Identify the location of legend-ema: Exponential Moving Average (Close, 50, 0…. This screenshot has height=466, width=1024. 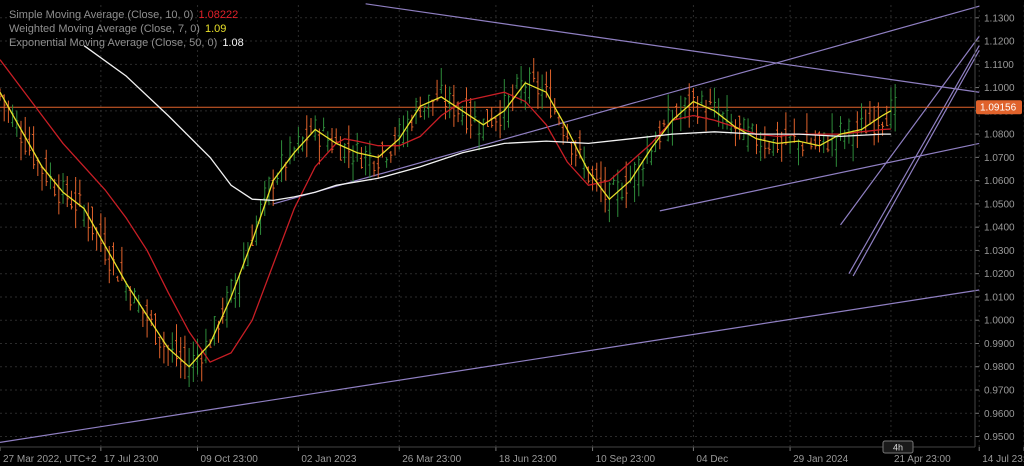
(126, 43).